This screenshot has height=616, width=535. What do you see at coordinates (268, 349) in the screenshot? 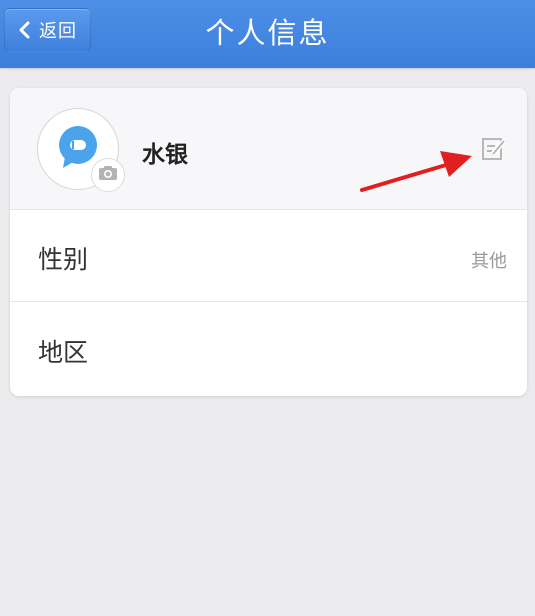
I see `region-row: 地区` at bounding box center [268, 349].